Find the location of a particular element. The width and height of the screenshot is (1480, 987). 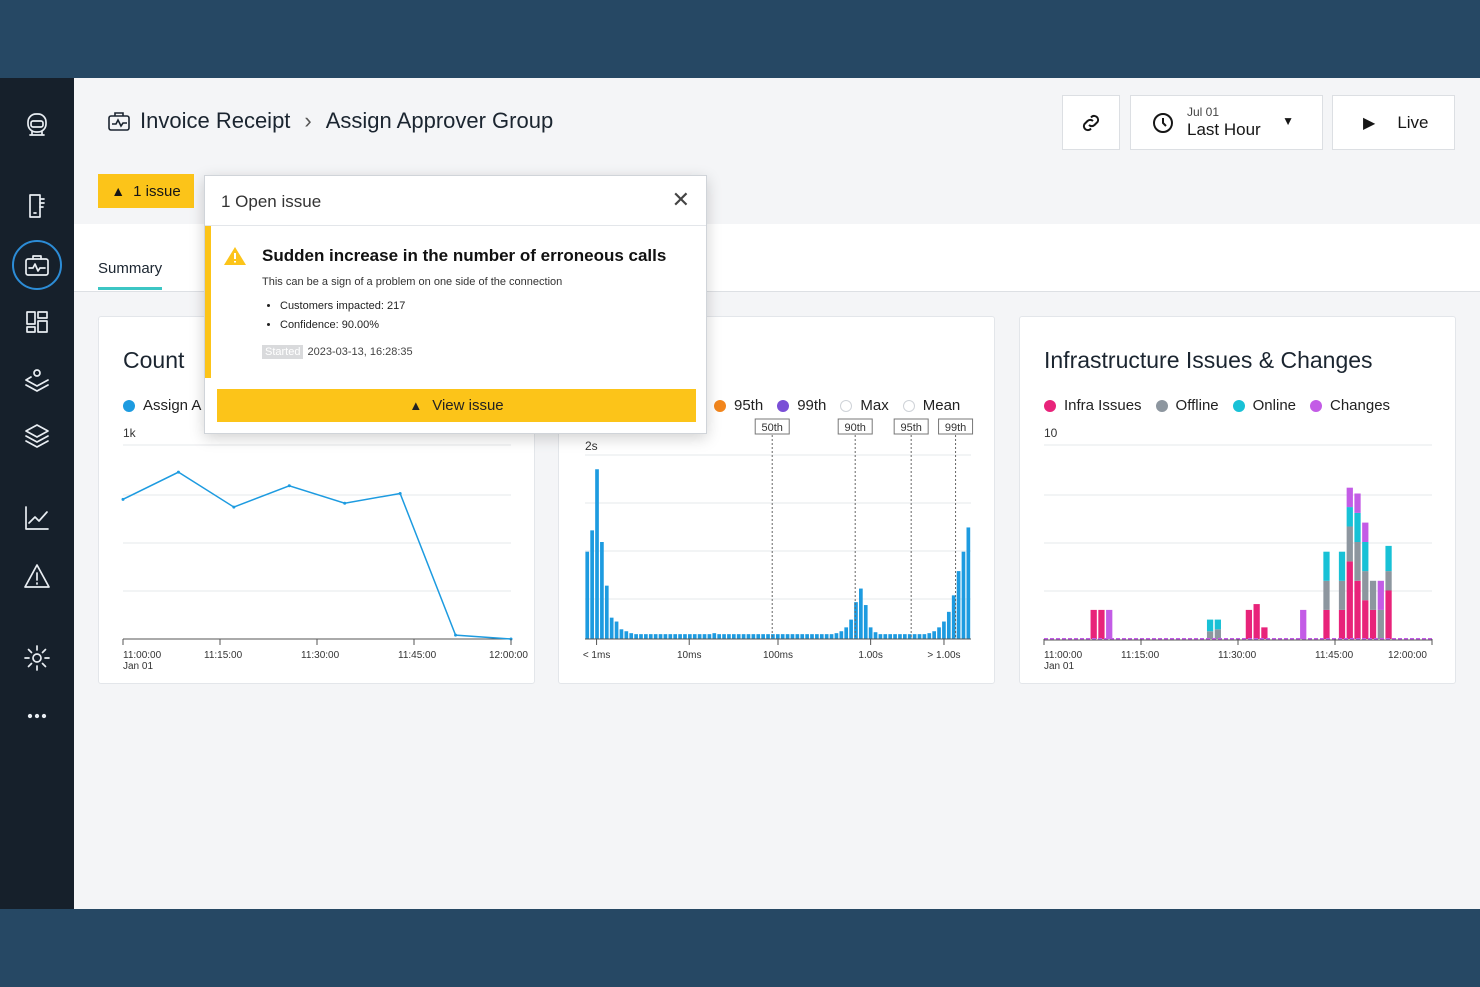

chevron-right-icon: › is located at coordinates (308, 120).